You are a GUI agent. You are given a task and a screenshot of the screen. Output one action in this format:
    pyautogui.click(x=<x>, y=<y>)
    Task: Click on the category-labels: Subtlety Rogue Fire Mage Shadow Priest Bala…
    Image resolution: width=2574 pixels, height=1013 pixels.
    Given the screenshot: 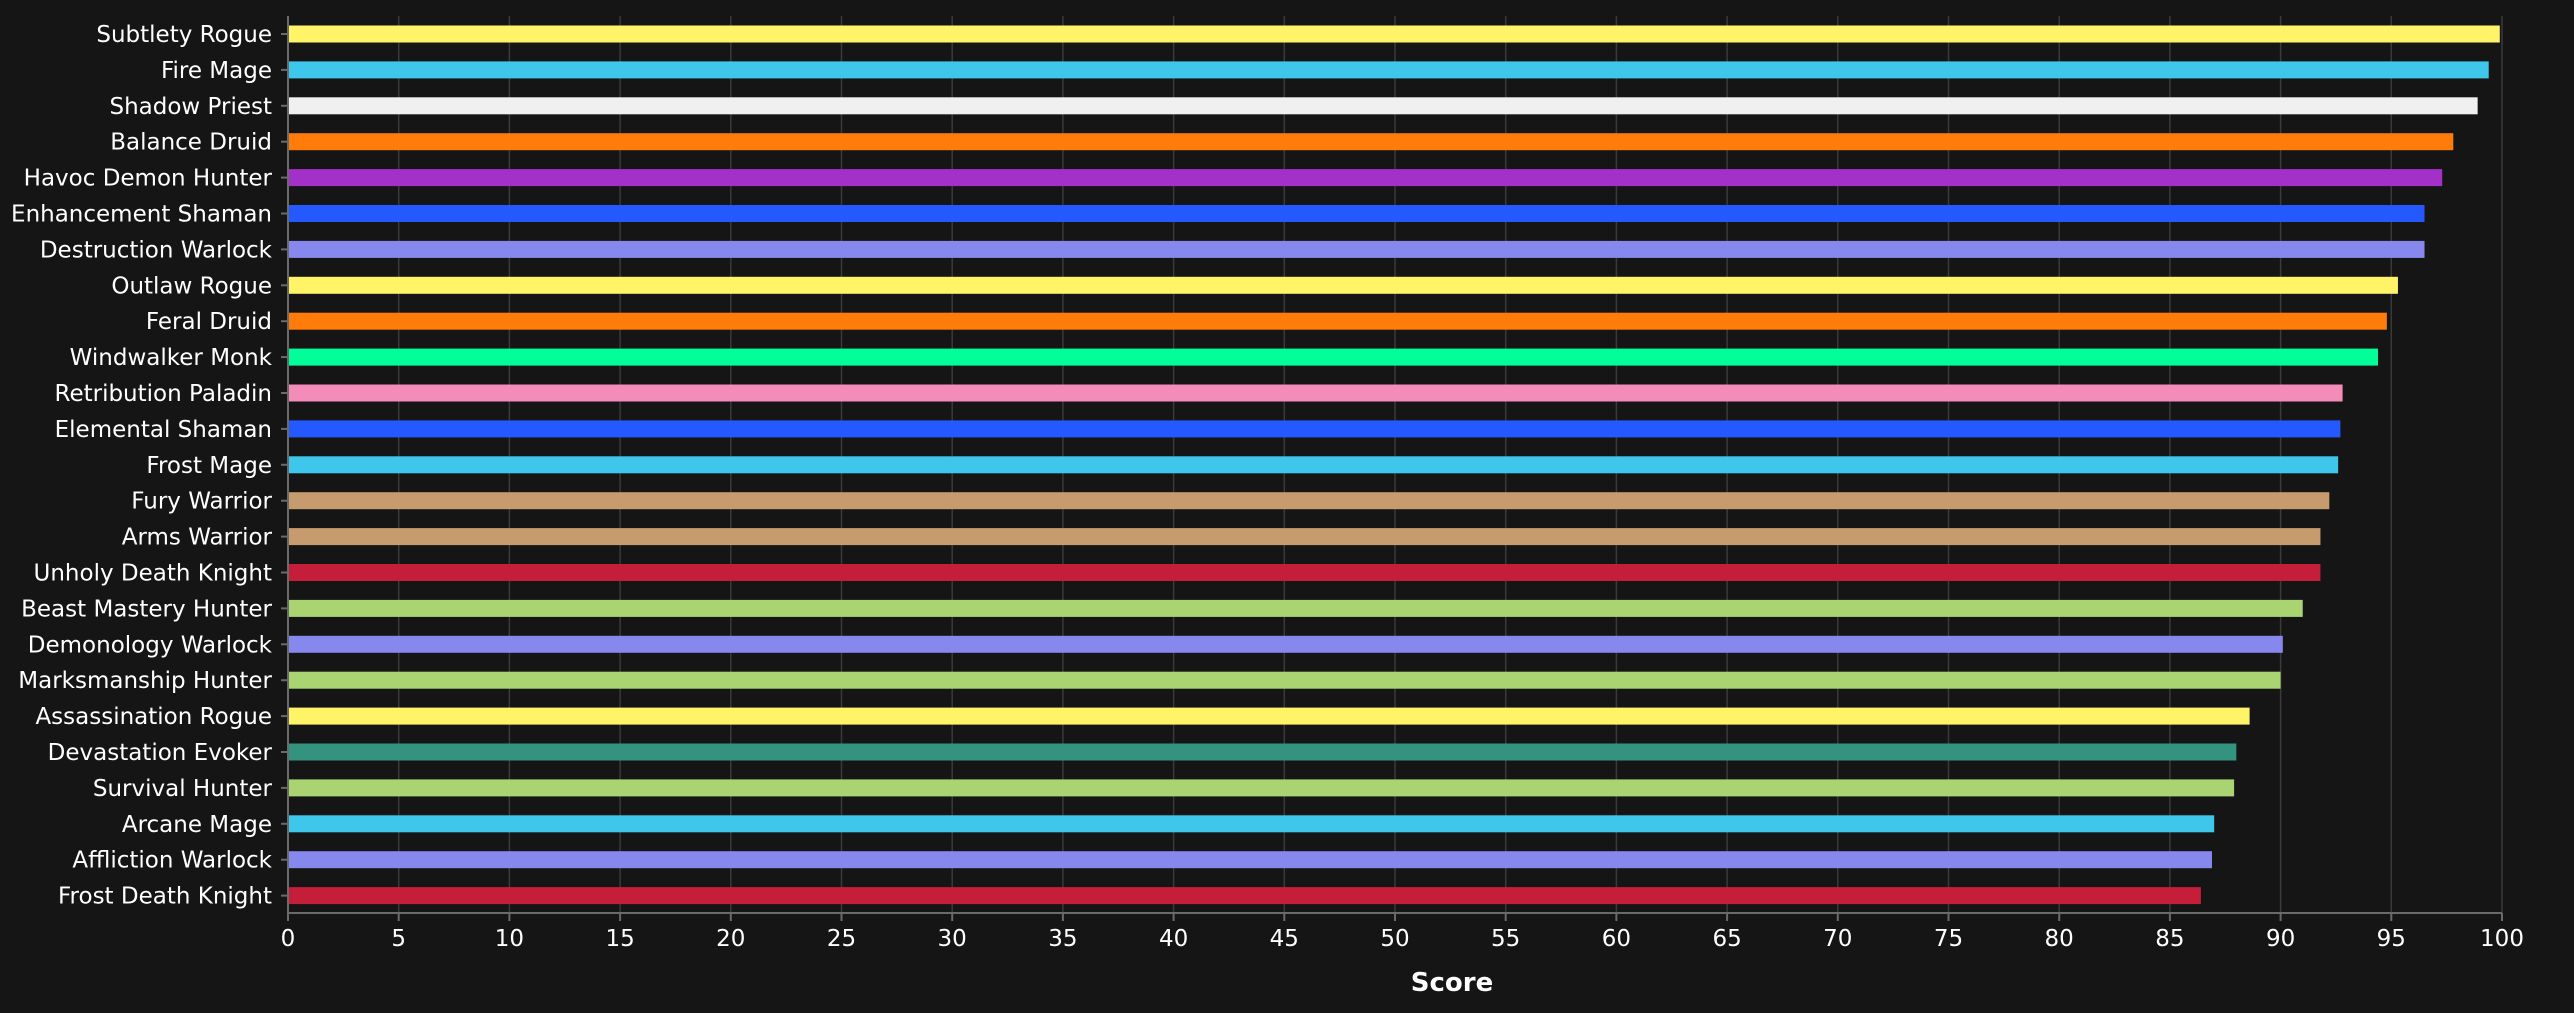 What is the action you would take?
    pyautogui.click(x=142, y=466)
    